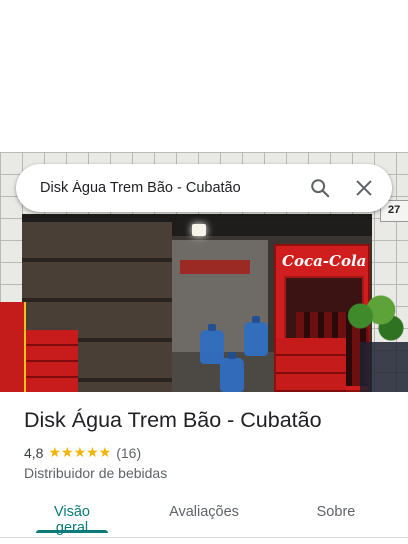 The image size is (408, 544). Describe the element at coordinates (173, 420) in the screenshot. I see `place-title: Disk Água Trem Bão - Cubatão` at that location.